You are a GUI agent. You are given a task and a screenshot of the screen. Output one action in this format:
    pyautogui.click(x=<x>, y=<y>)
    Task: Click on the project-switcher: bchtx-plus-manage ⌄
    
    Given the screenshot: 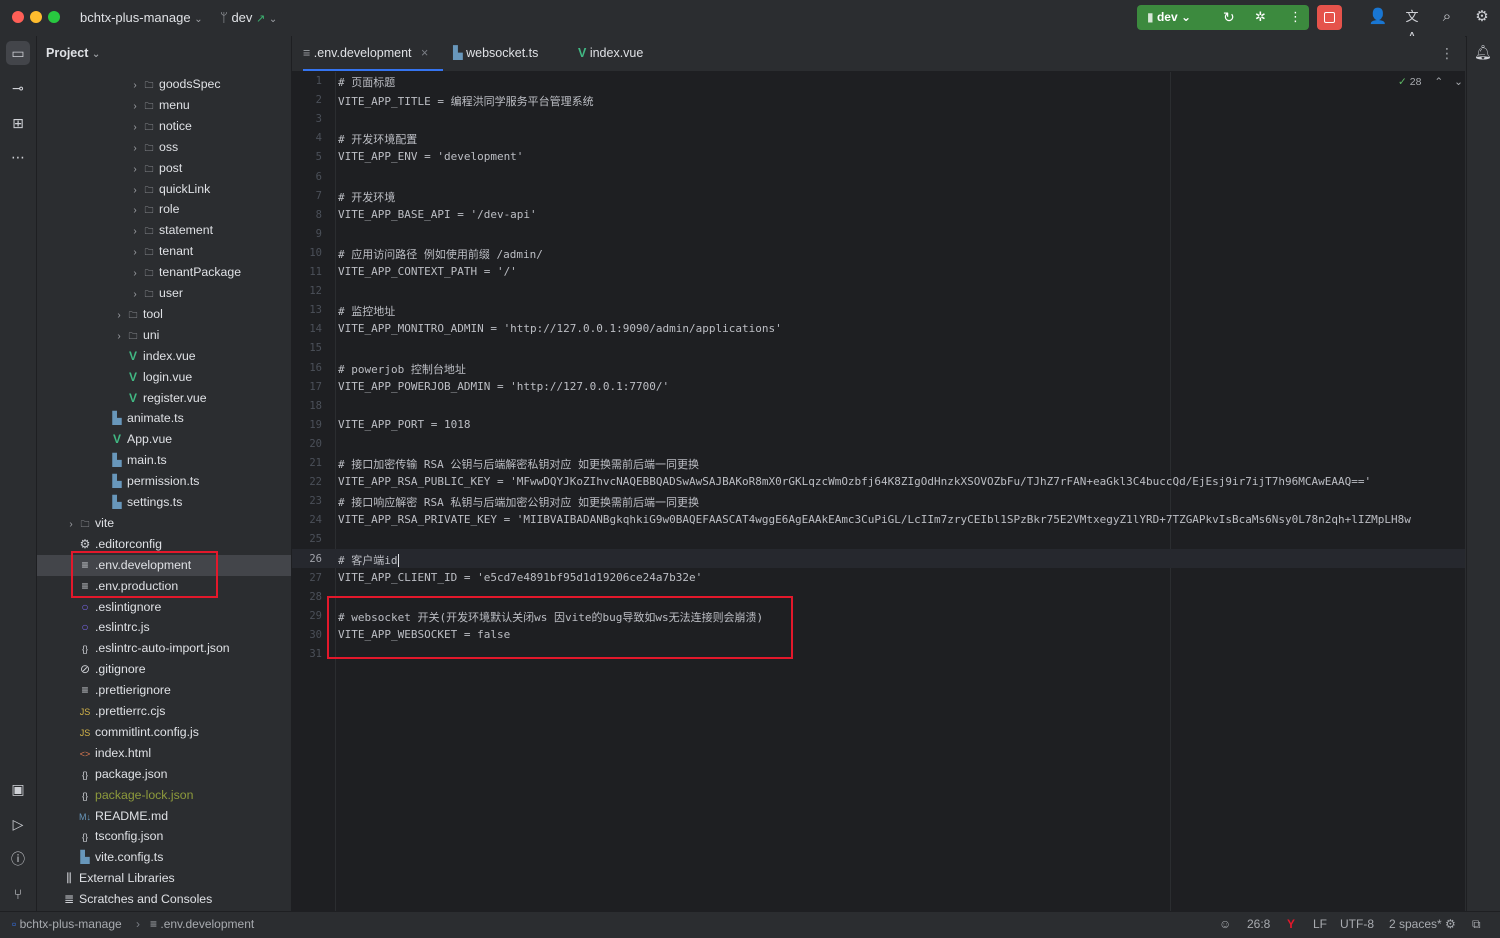 What is the action you would take?
    pyautogui.click(x=141, y=17)
    